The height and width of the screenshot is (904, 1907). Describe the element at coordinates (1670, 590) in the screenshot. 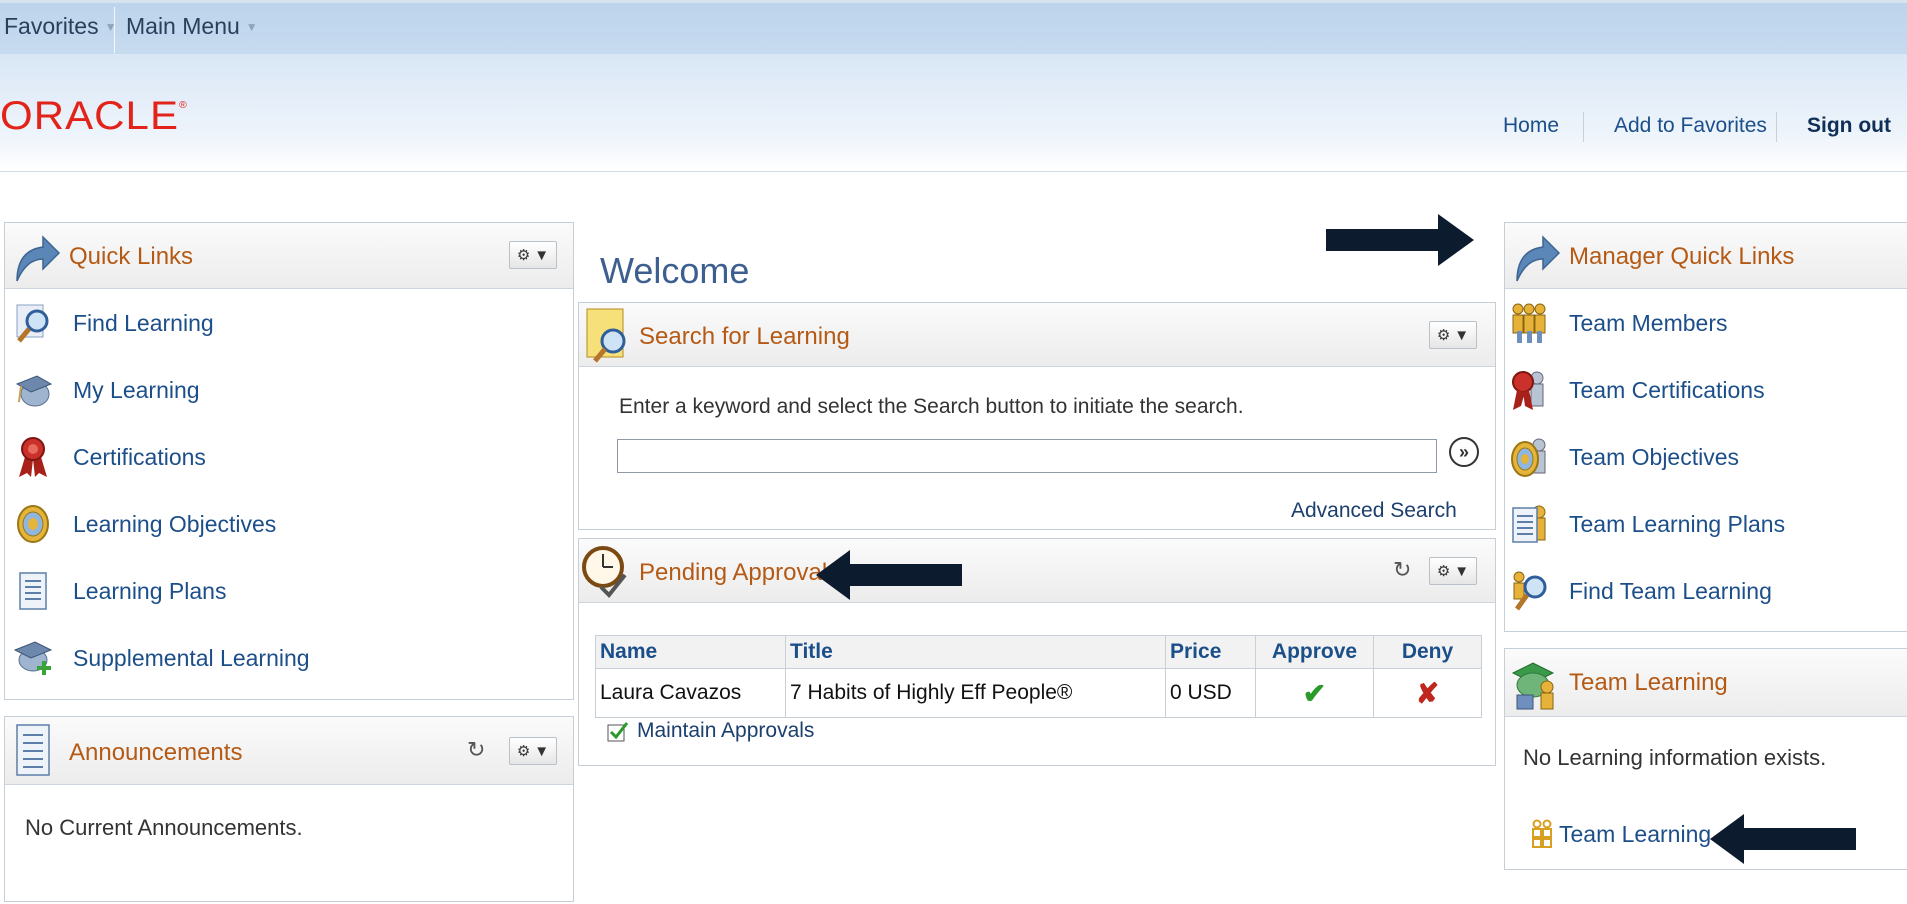

I see `manager-link-label: Find Team Learning` at that location.